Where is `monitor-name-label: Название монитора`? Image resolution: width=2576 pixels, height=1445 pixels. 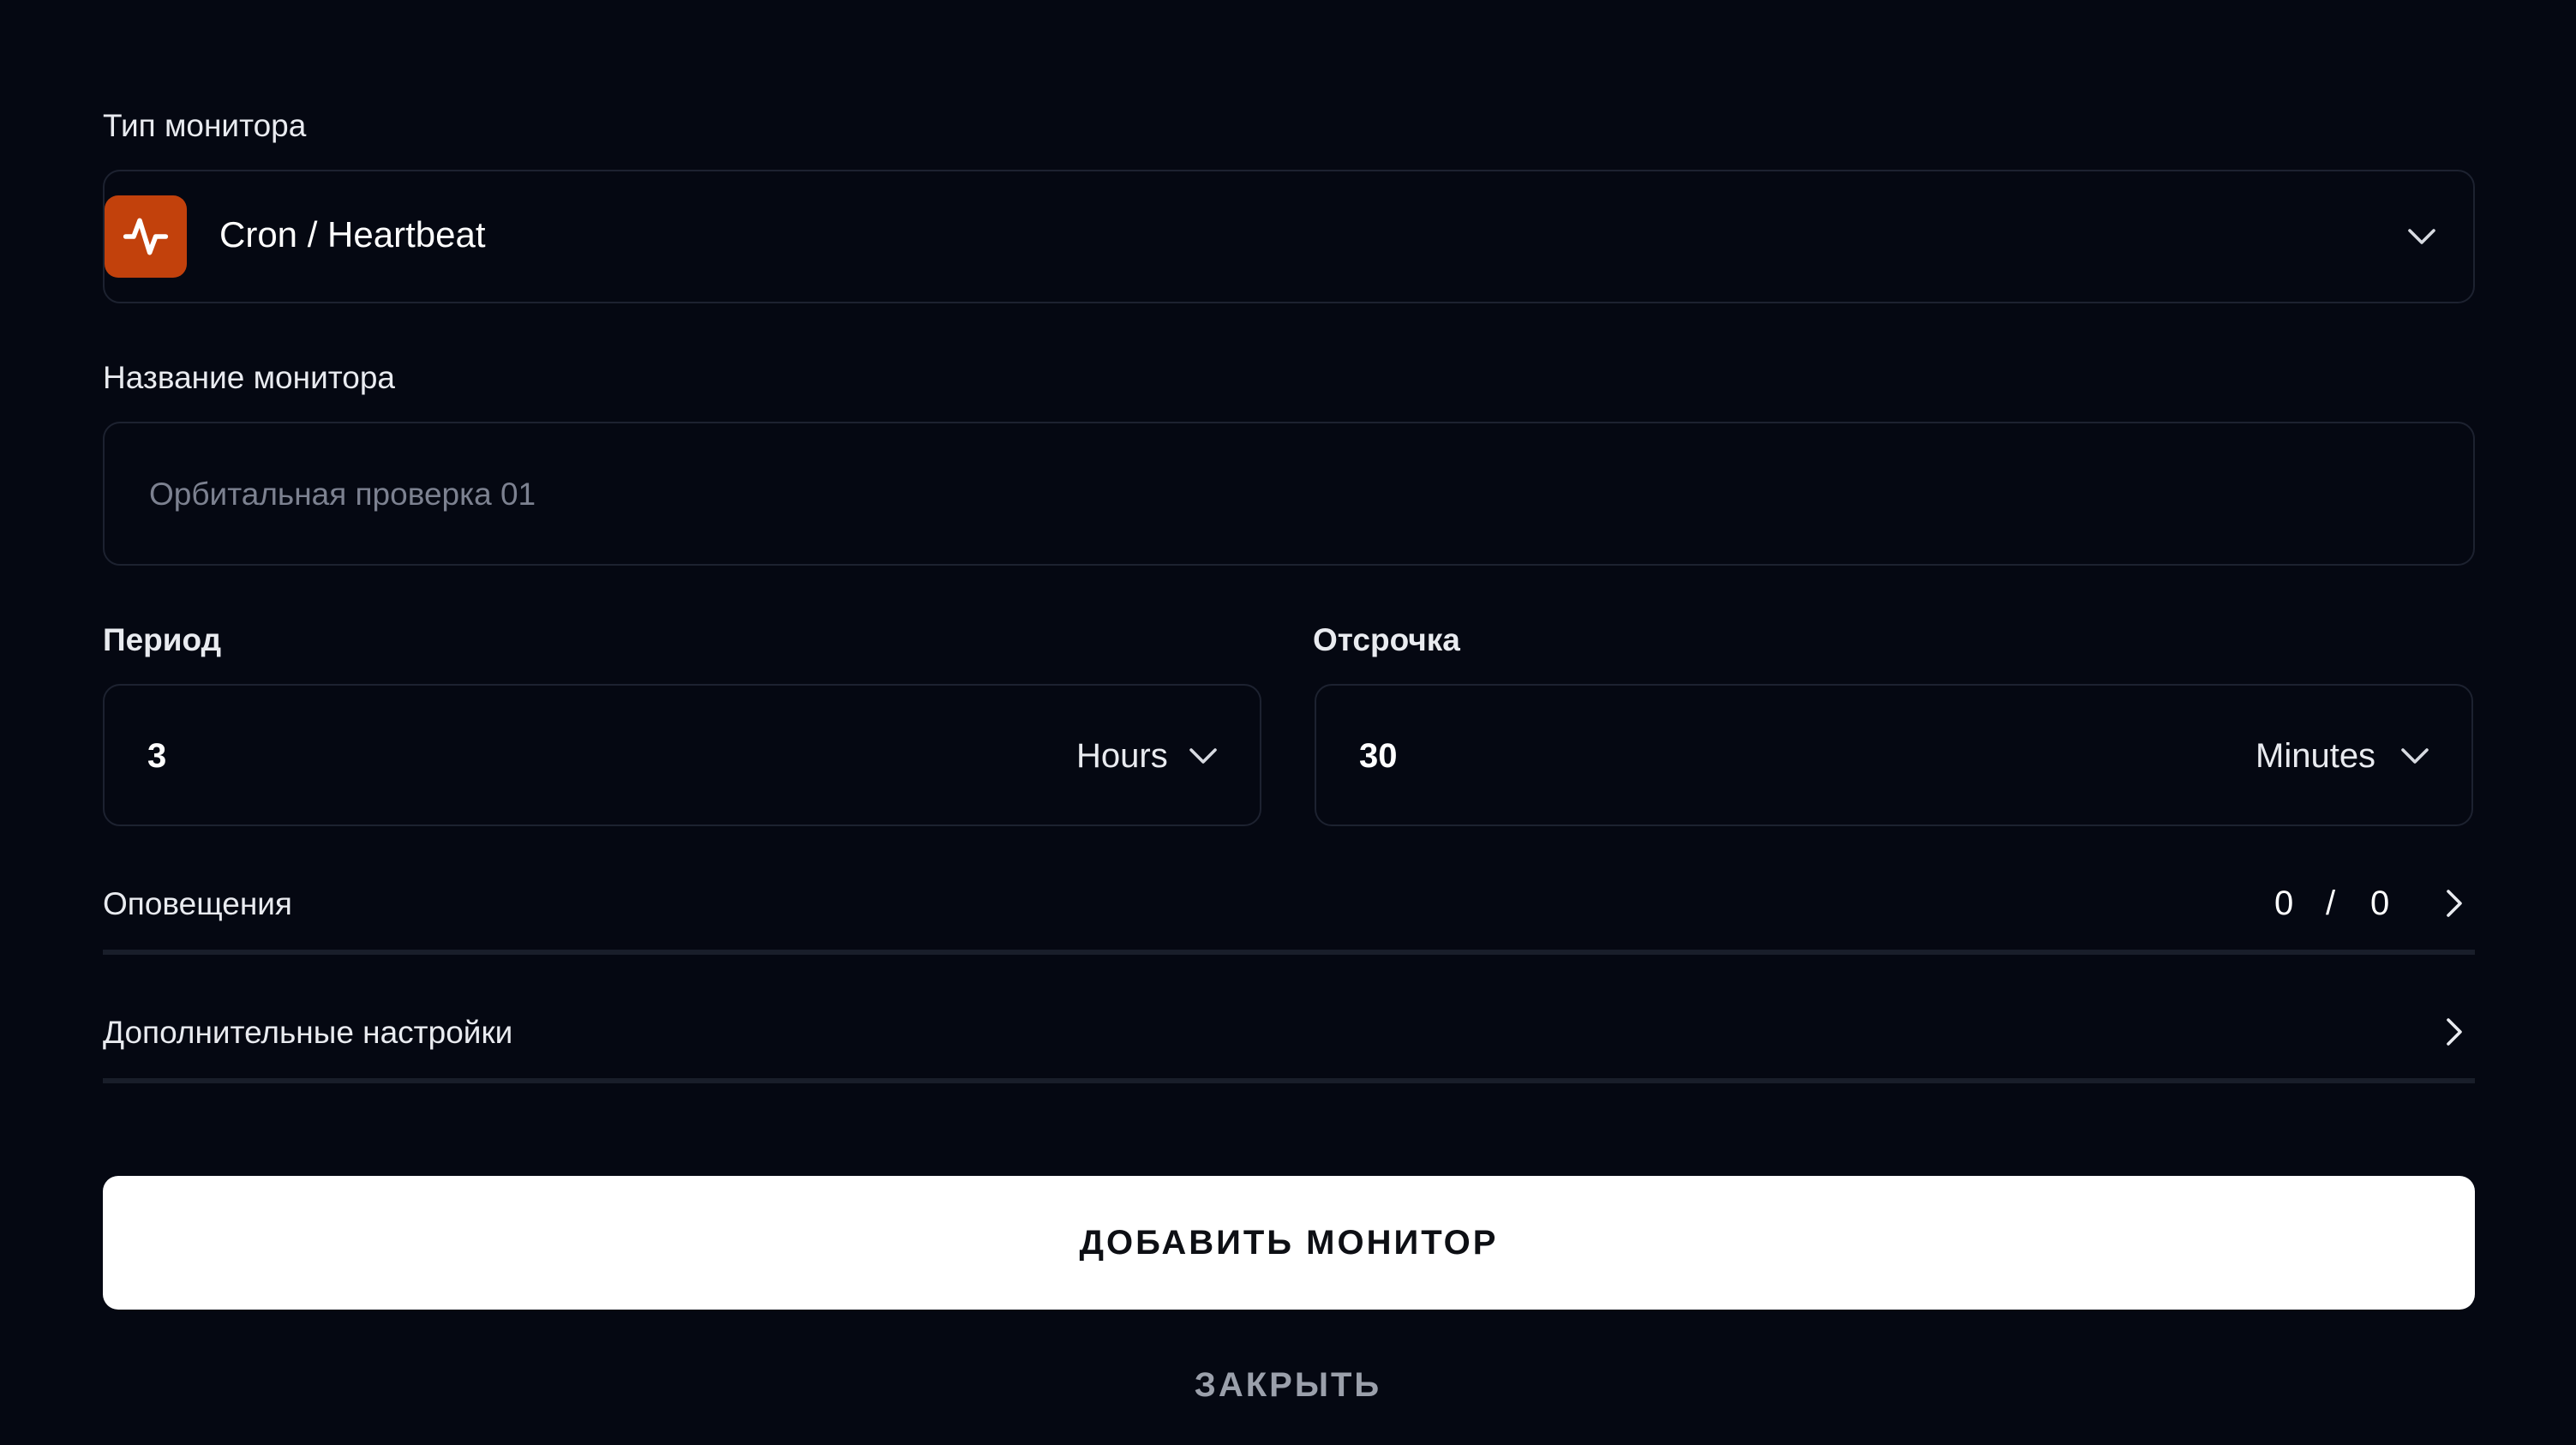
monitor-name-label: Название монитора is located at coordinates (249, 377).